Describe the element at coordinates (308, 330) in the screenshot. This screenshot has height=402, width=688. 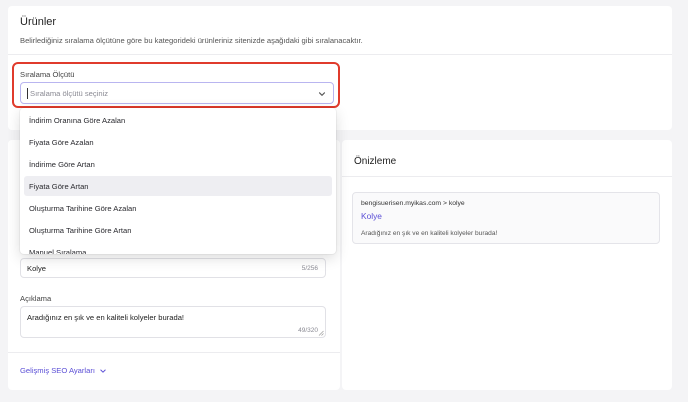
I see `description-counter: 49/320` at that location.